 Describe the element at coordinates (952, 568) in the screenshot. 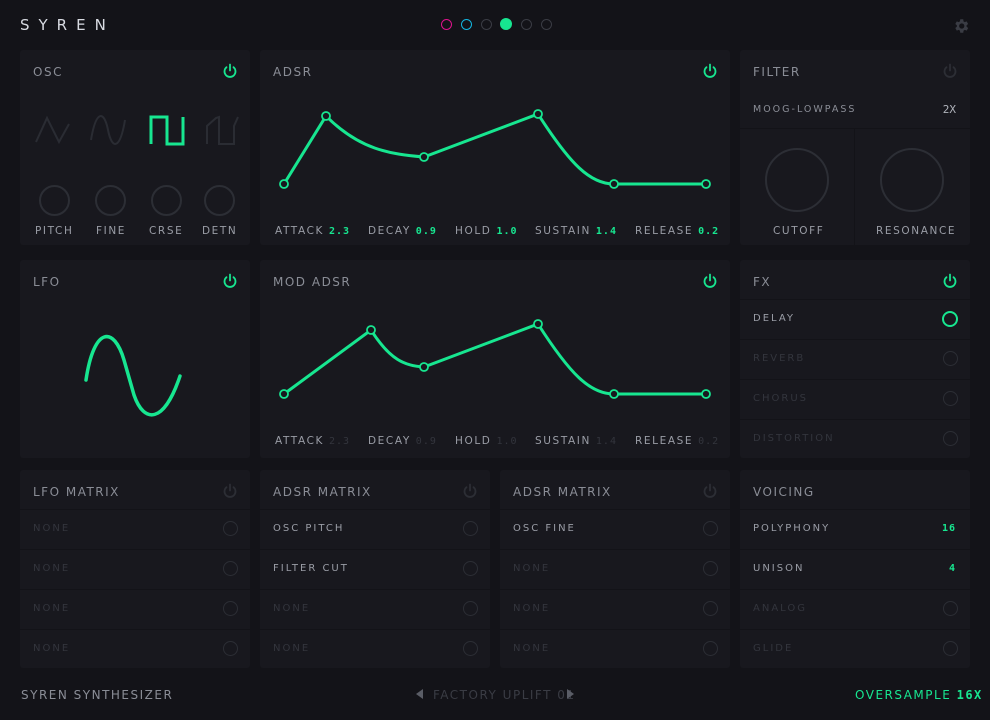

I see `unison-value: 4` at that location.